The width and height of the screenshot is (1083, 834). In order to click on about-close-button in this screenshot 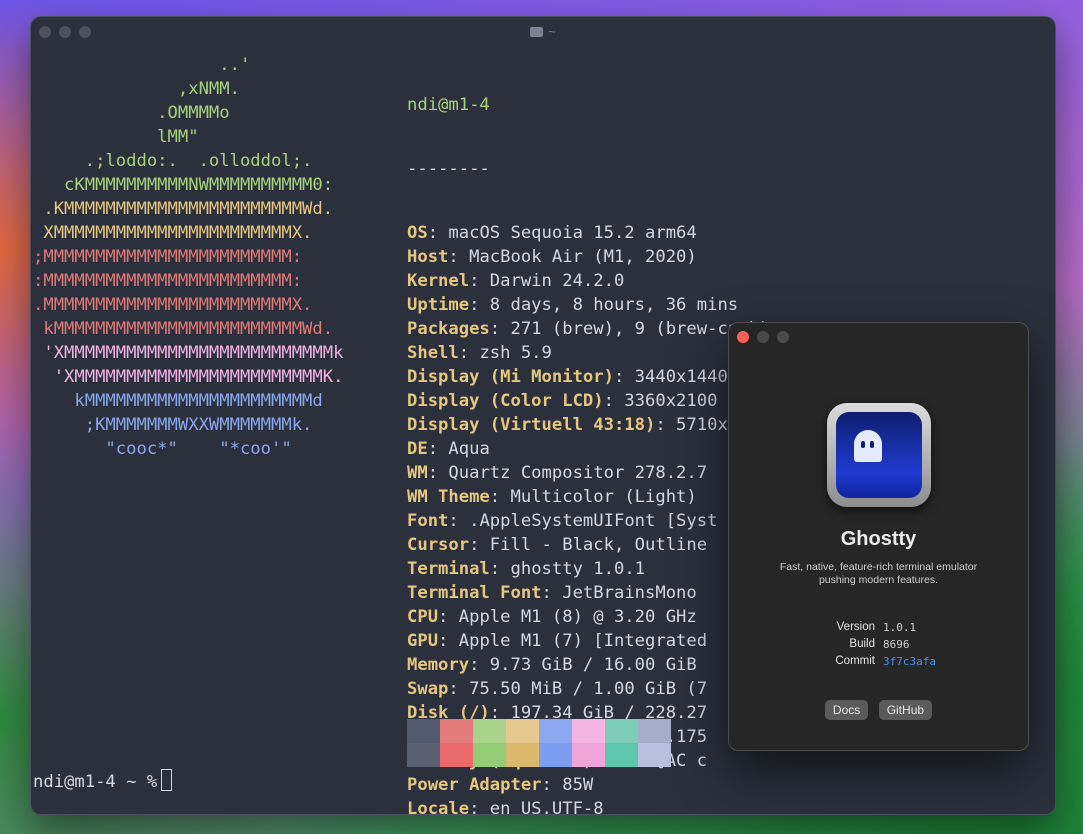, I will do `click(743, 337)`.